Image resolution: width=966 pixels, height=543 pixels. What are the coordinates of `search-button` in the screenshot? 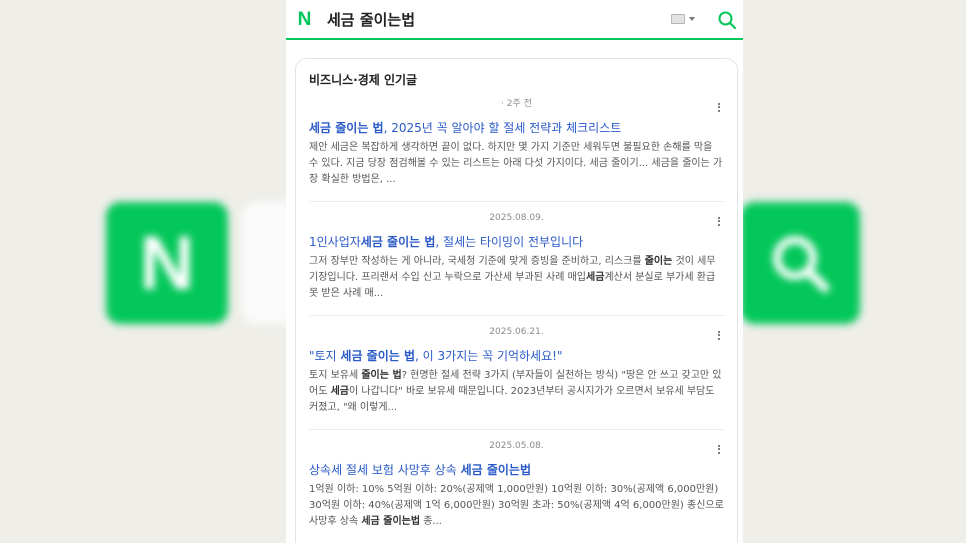 It's located at (727, 20).